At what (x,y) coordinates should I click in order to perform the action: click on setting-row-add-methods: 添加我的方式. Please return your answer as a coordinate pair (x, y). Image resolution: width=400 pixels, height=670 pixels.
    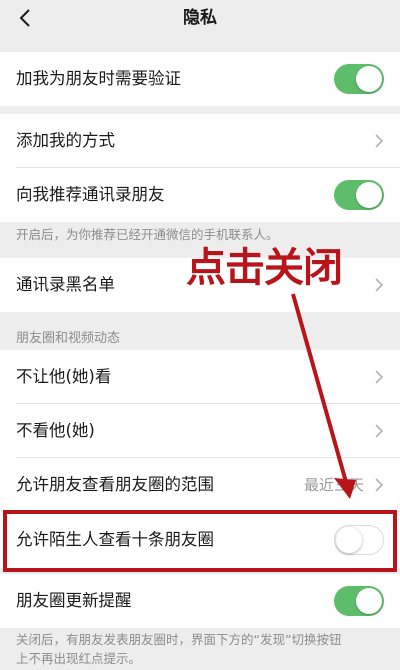
    Looking at the image, I should click on (200, 141).